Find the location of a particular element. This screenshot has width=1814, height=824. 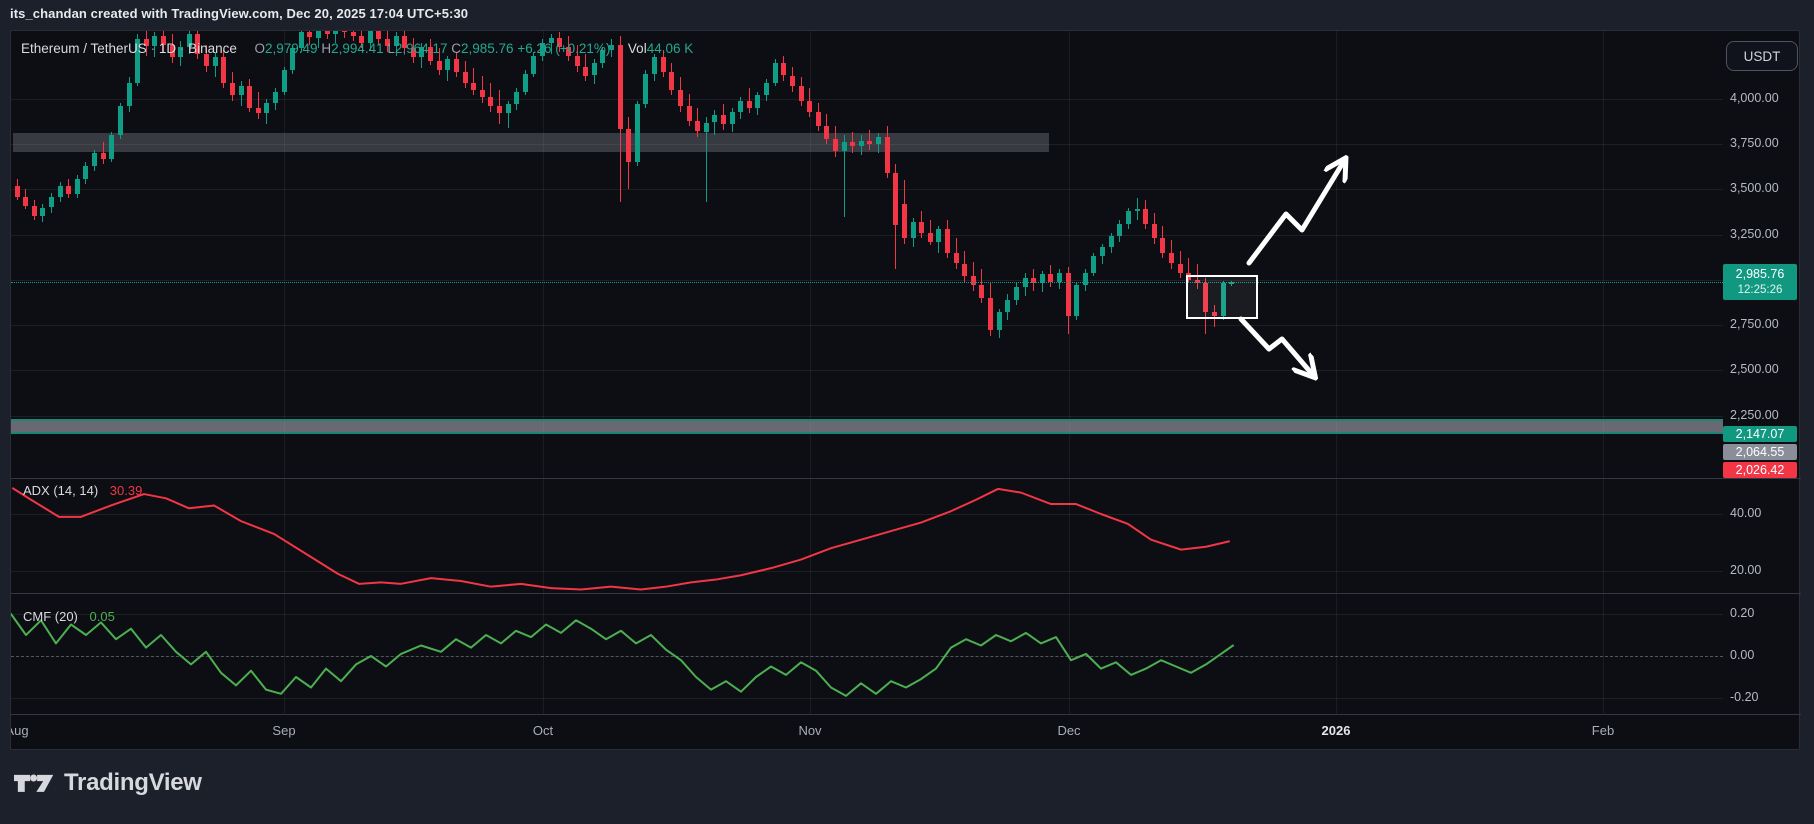

time-label: Sep is located at coordinates (284, 730).